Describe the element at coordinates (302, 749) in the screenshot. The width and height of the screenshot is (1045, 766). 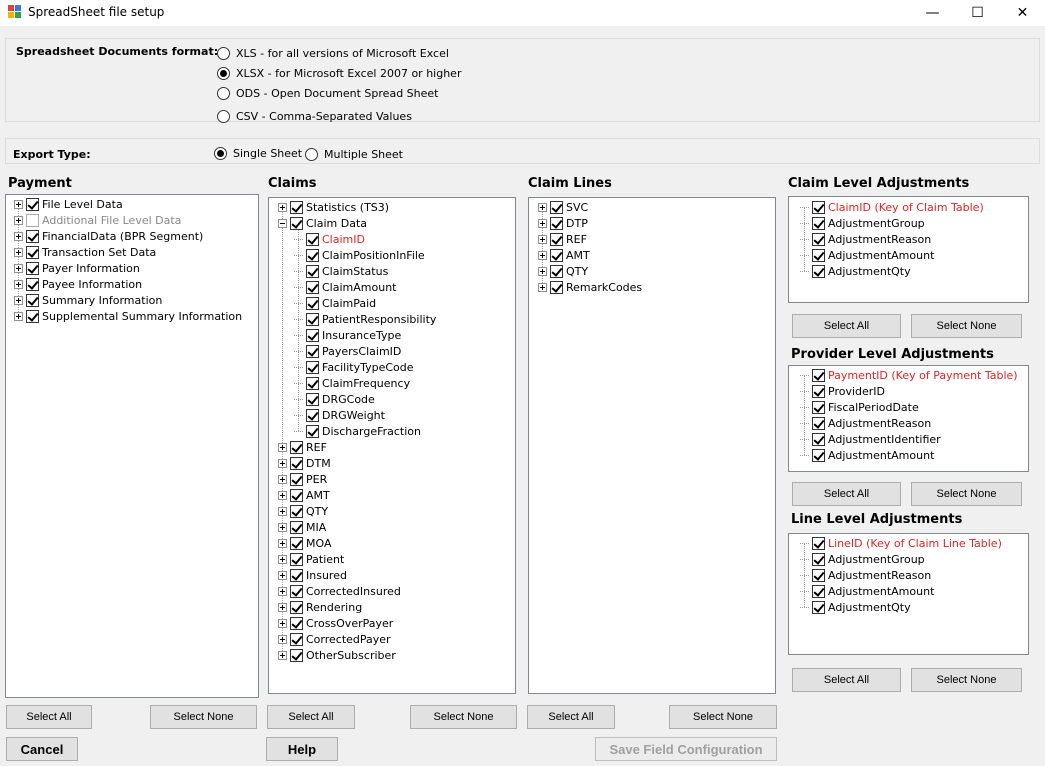
I see `help-button: Help` at that location.